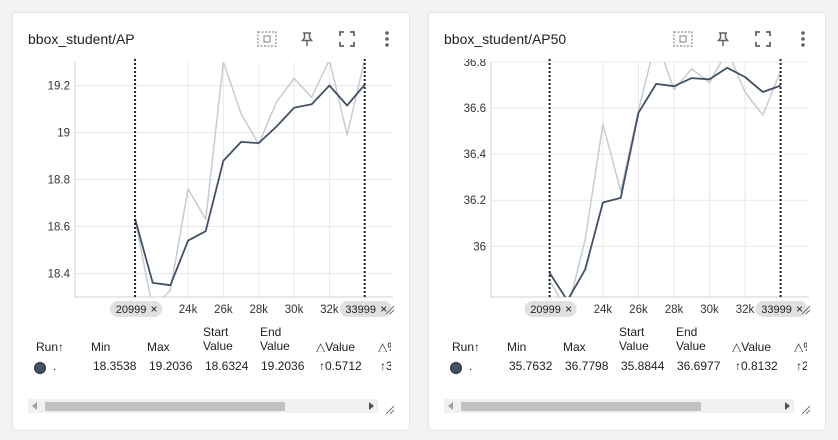  I want to click on y-tick-label: 36.2, so click(475, 201).